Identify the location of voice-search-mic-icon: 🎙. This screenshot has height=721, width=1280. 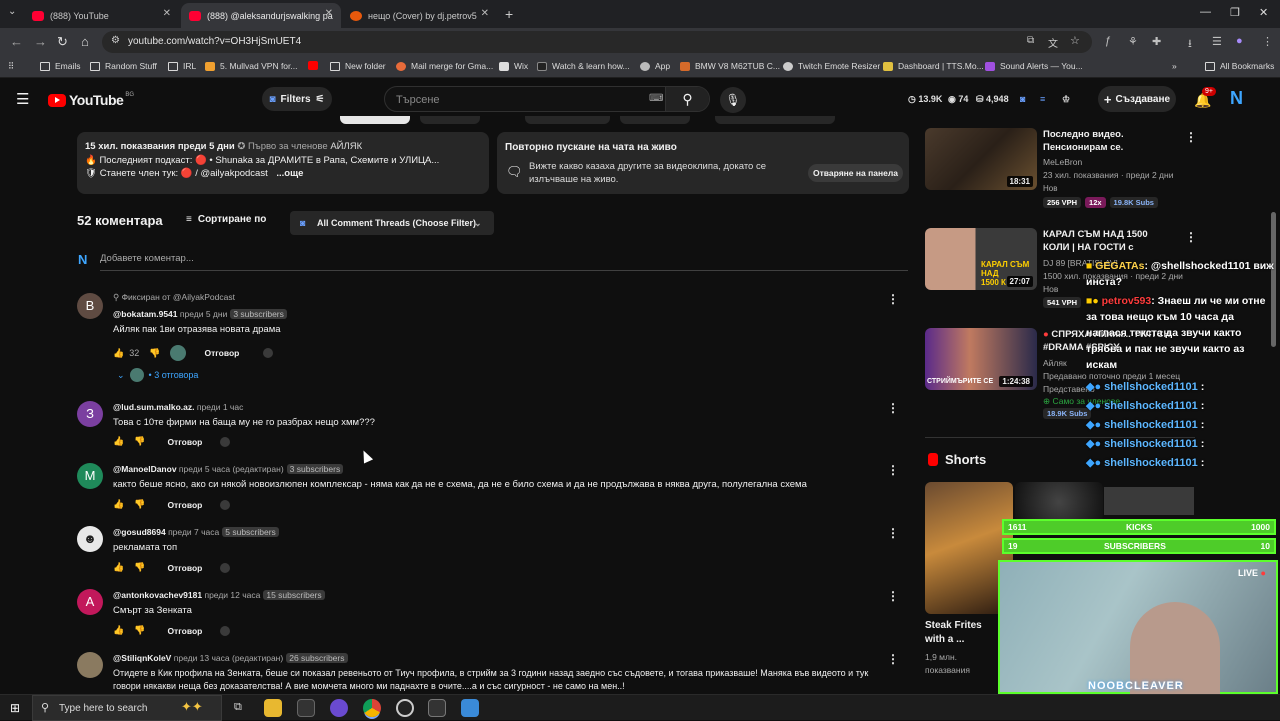
(733, 100).